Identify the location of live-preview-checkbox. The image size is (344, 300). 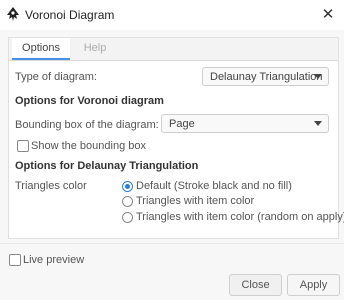
(15, 260).